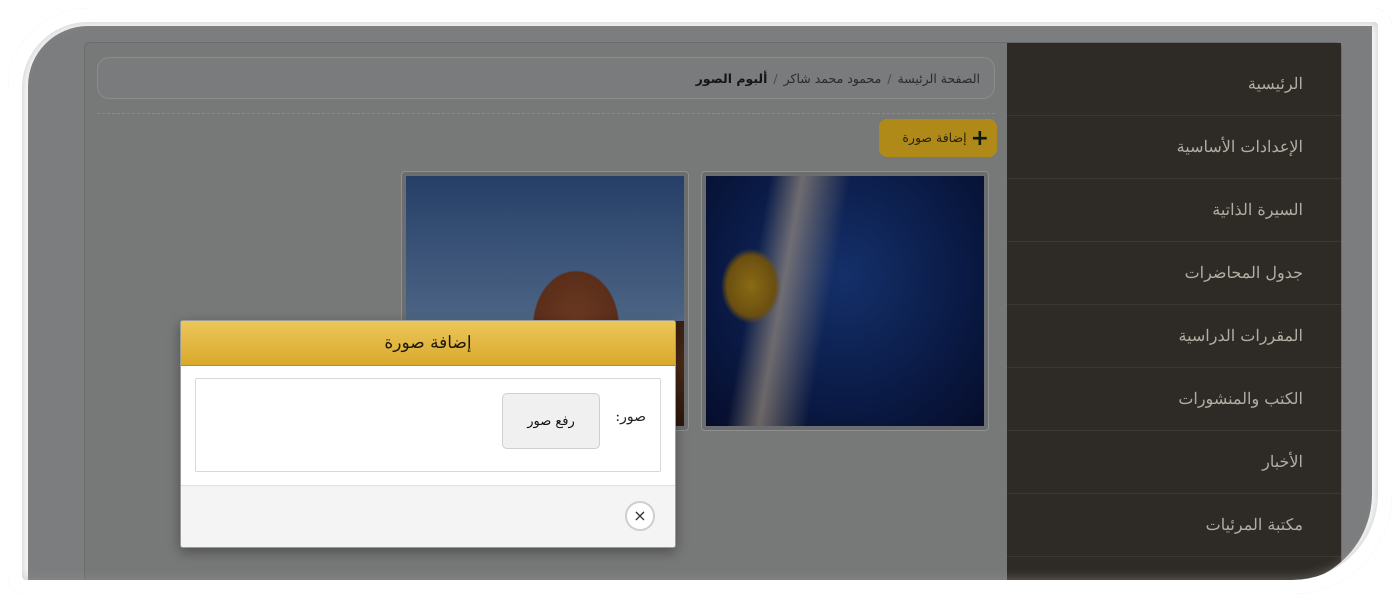 Image resolution: width=1400 pixels, height=602 pixels. Describe the element at coordinates (428, 343) in the screenshot. I see `dialog-title: إضافة صورة` at that location.